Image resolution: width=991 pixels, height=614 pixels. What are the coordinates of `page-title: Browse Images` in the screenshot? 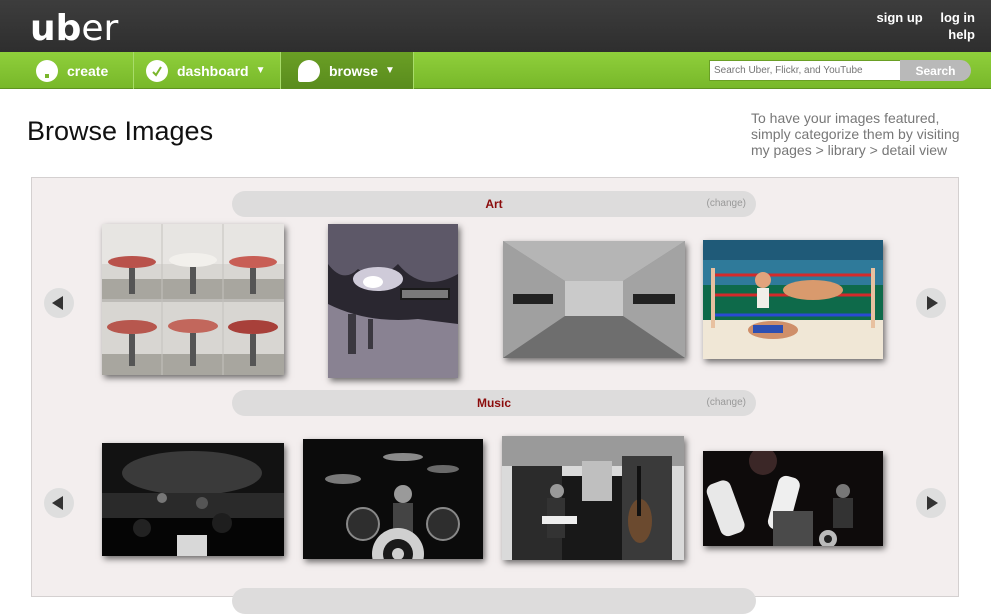 It's located at (120, 131).